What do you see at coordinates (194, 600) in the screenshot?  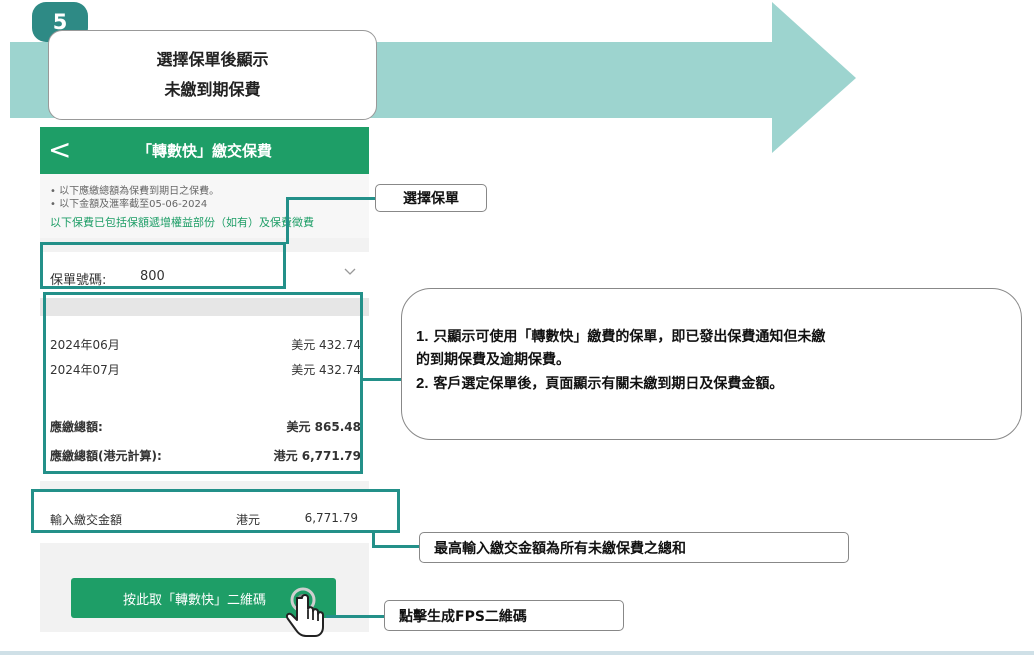 I see `qr-button-label: 按此取「轉數快」二維碼` at bounding box center [194, 600].